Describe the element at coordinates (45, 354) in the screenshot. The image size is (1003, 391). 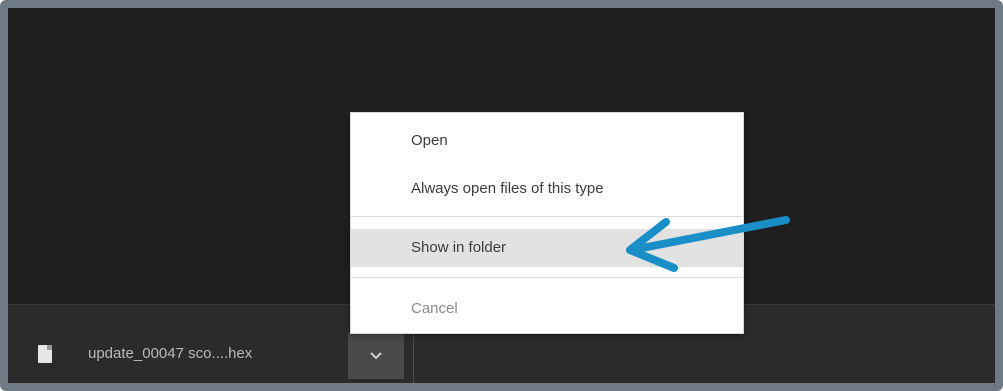
I see `file-icon` at that location.